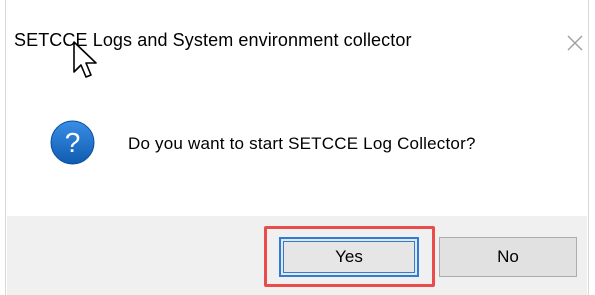 The width and height of the screenshot is (595, 295). I want to click on window-left-edge, so click(3, 147).